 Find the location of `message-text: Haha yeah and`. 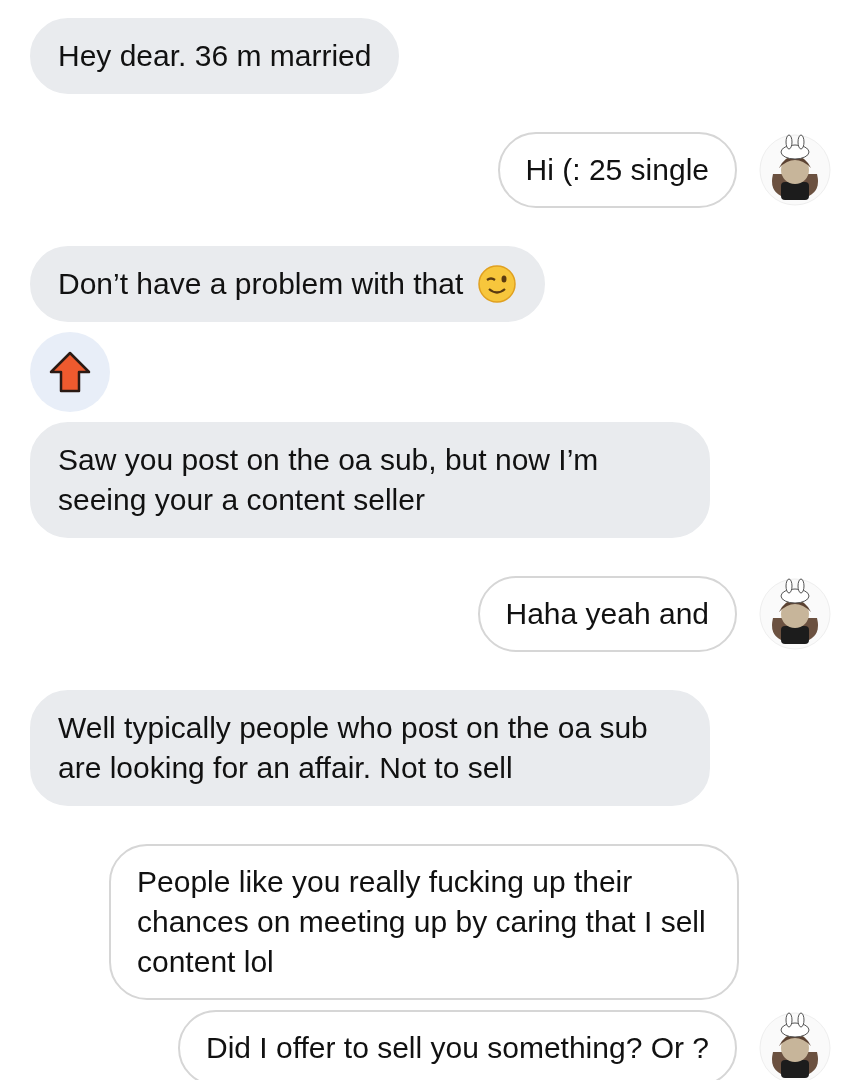

message-text: Haha yeah and is located at coordinates (607, 614).